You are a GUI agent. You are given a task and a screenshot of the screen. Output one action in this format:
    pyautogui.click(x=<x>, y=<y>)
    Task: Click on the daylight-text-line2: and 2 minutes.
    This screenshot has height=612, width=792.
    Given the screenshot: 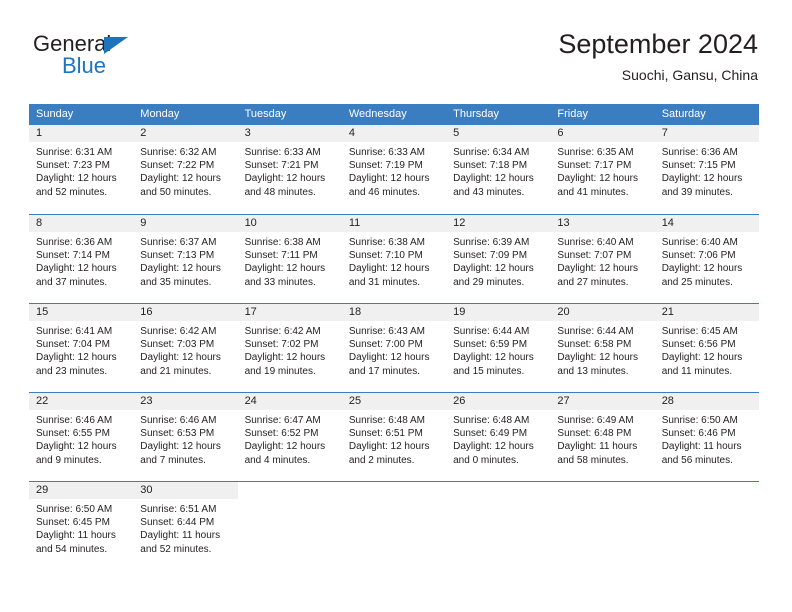 What is the action you would take?
    pyautogui.click(x=381, y=460)
    